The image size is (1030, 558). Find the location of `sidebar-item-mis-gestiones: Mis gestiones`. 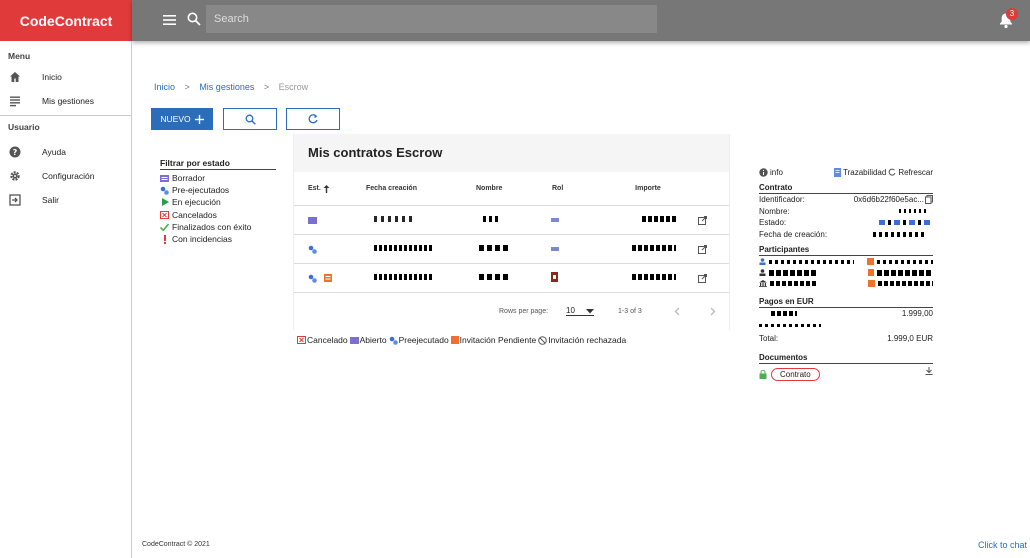

sidebar-item-mis-gestiones: Mis gestiones is located at coordinates (65, 101).